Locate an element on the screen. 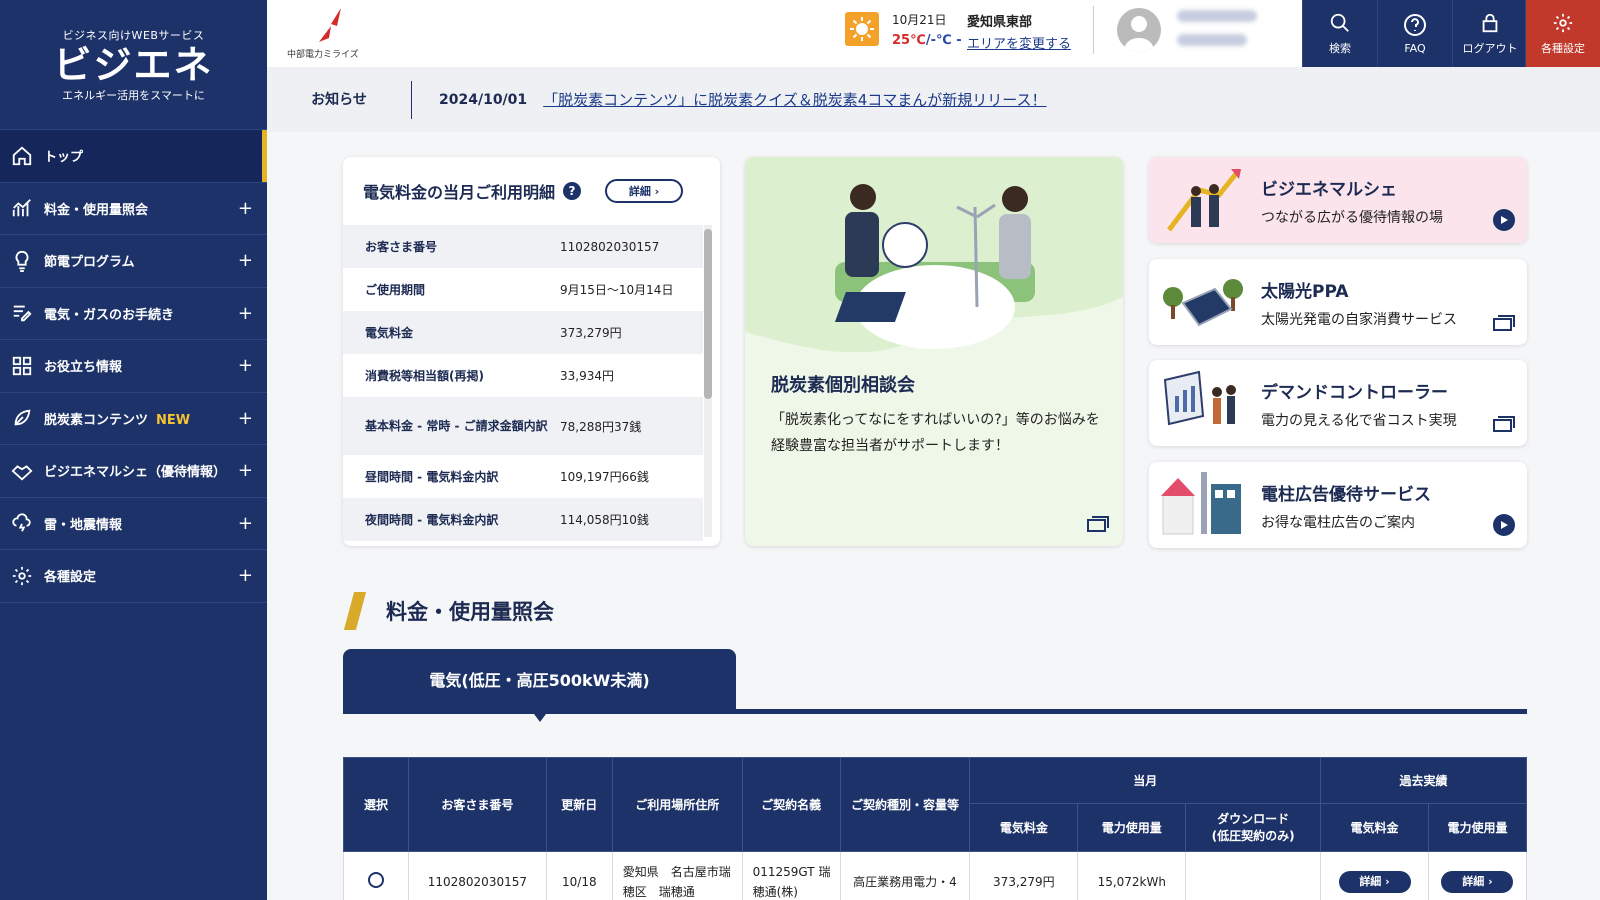 The width and height of the screenshot is (1600, 900). help-icon: ? is located at coordinates (572, 191).